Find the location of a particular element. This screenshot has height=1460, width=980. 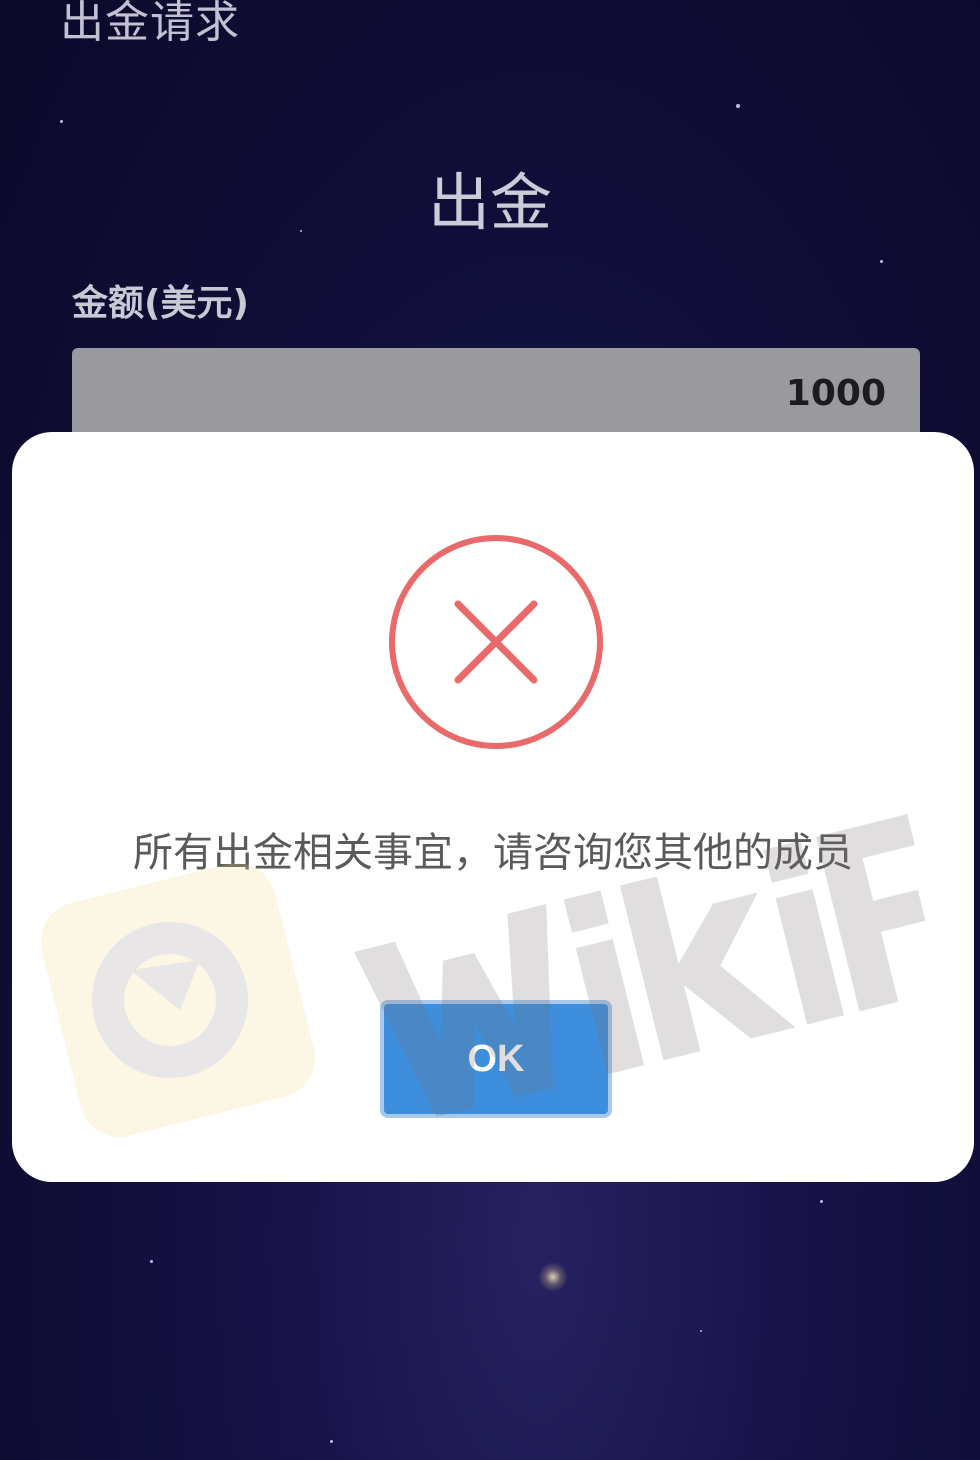

dialog-message: 所有出金相关事宜，请咨询您其他的成员 is located at coordinates (493, 853).